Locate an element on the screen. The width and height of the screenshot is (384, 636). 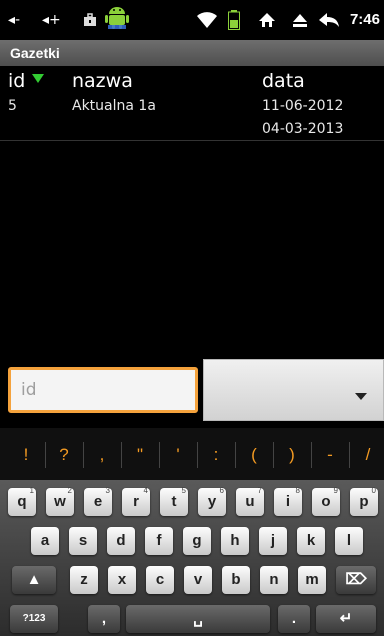
table-cell-name: Aktualna 1a is located at coordinates (114, 106).